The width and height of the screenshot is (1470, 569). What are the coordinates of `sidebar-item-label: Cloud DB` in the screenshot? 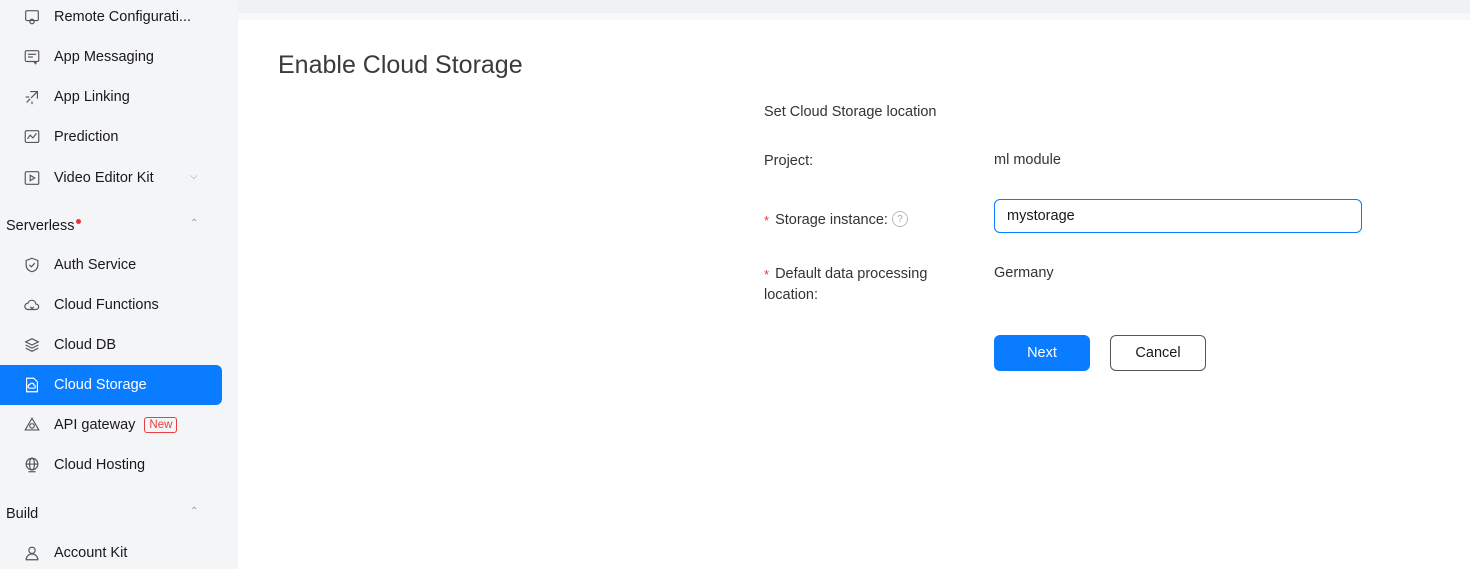 It's located at (85, 345).